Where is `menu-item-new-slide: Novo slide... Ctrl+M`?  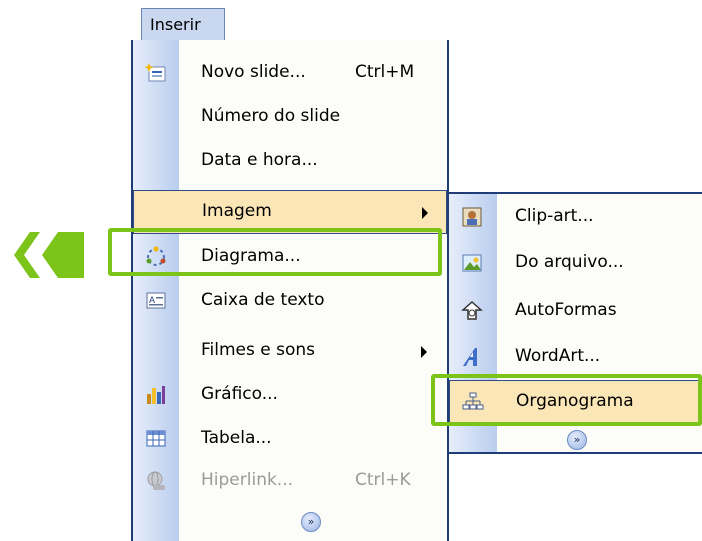
menu-item-new-slide: Novo slide... Ctrl+M is located at coordinates (290, 74).